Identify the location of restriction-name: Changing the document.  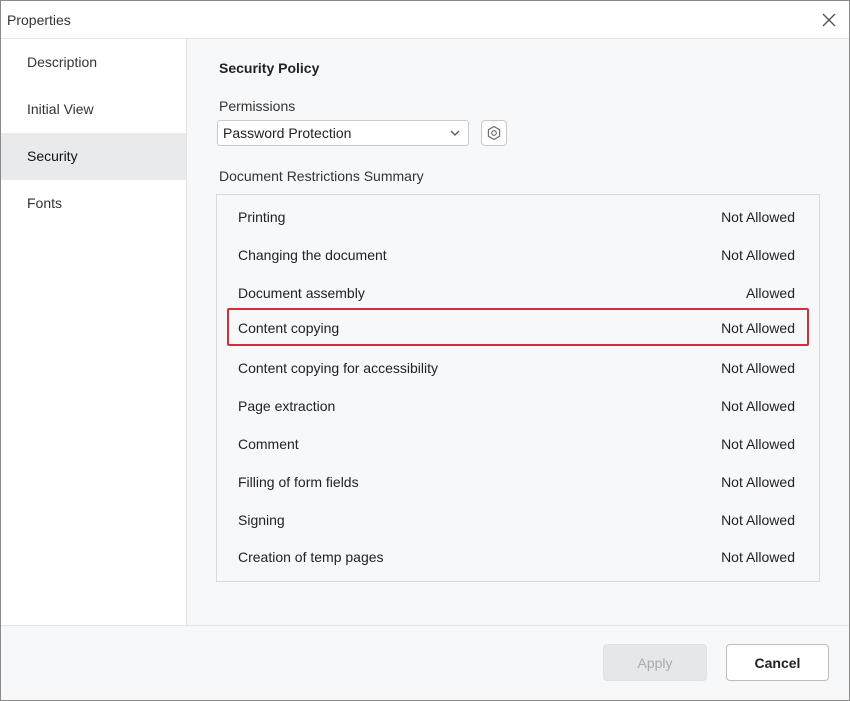
(312, 255).